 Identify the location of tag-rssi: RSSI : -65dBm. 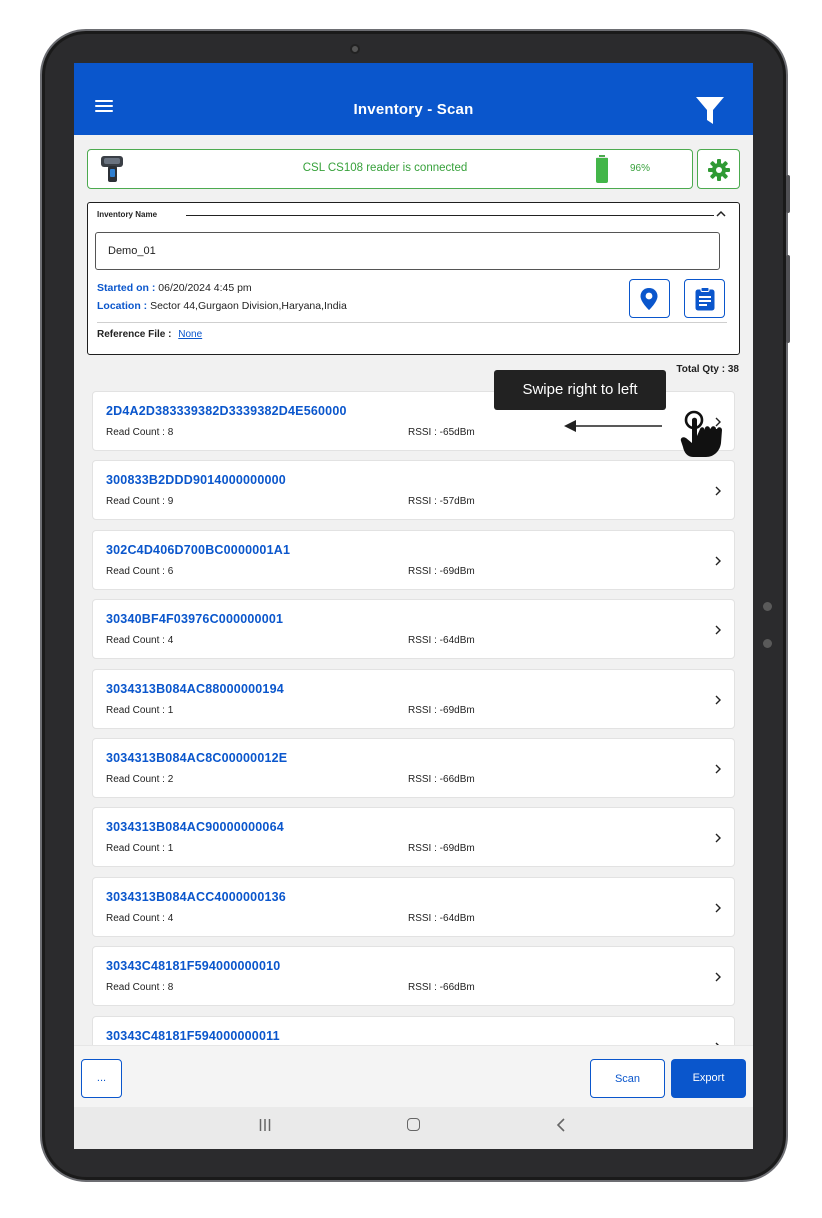
(441, 432).